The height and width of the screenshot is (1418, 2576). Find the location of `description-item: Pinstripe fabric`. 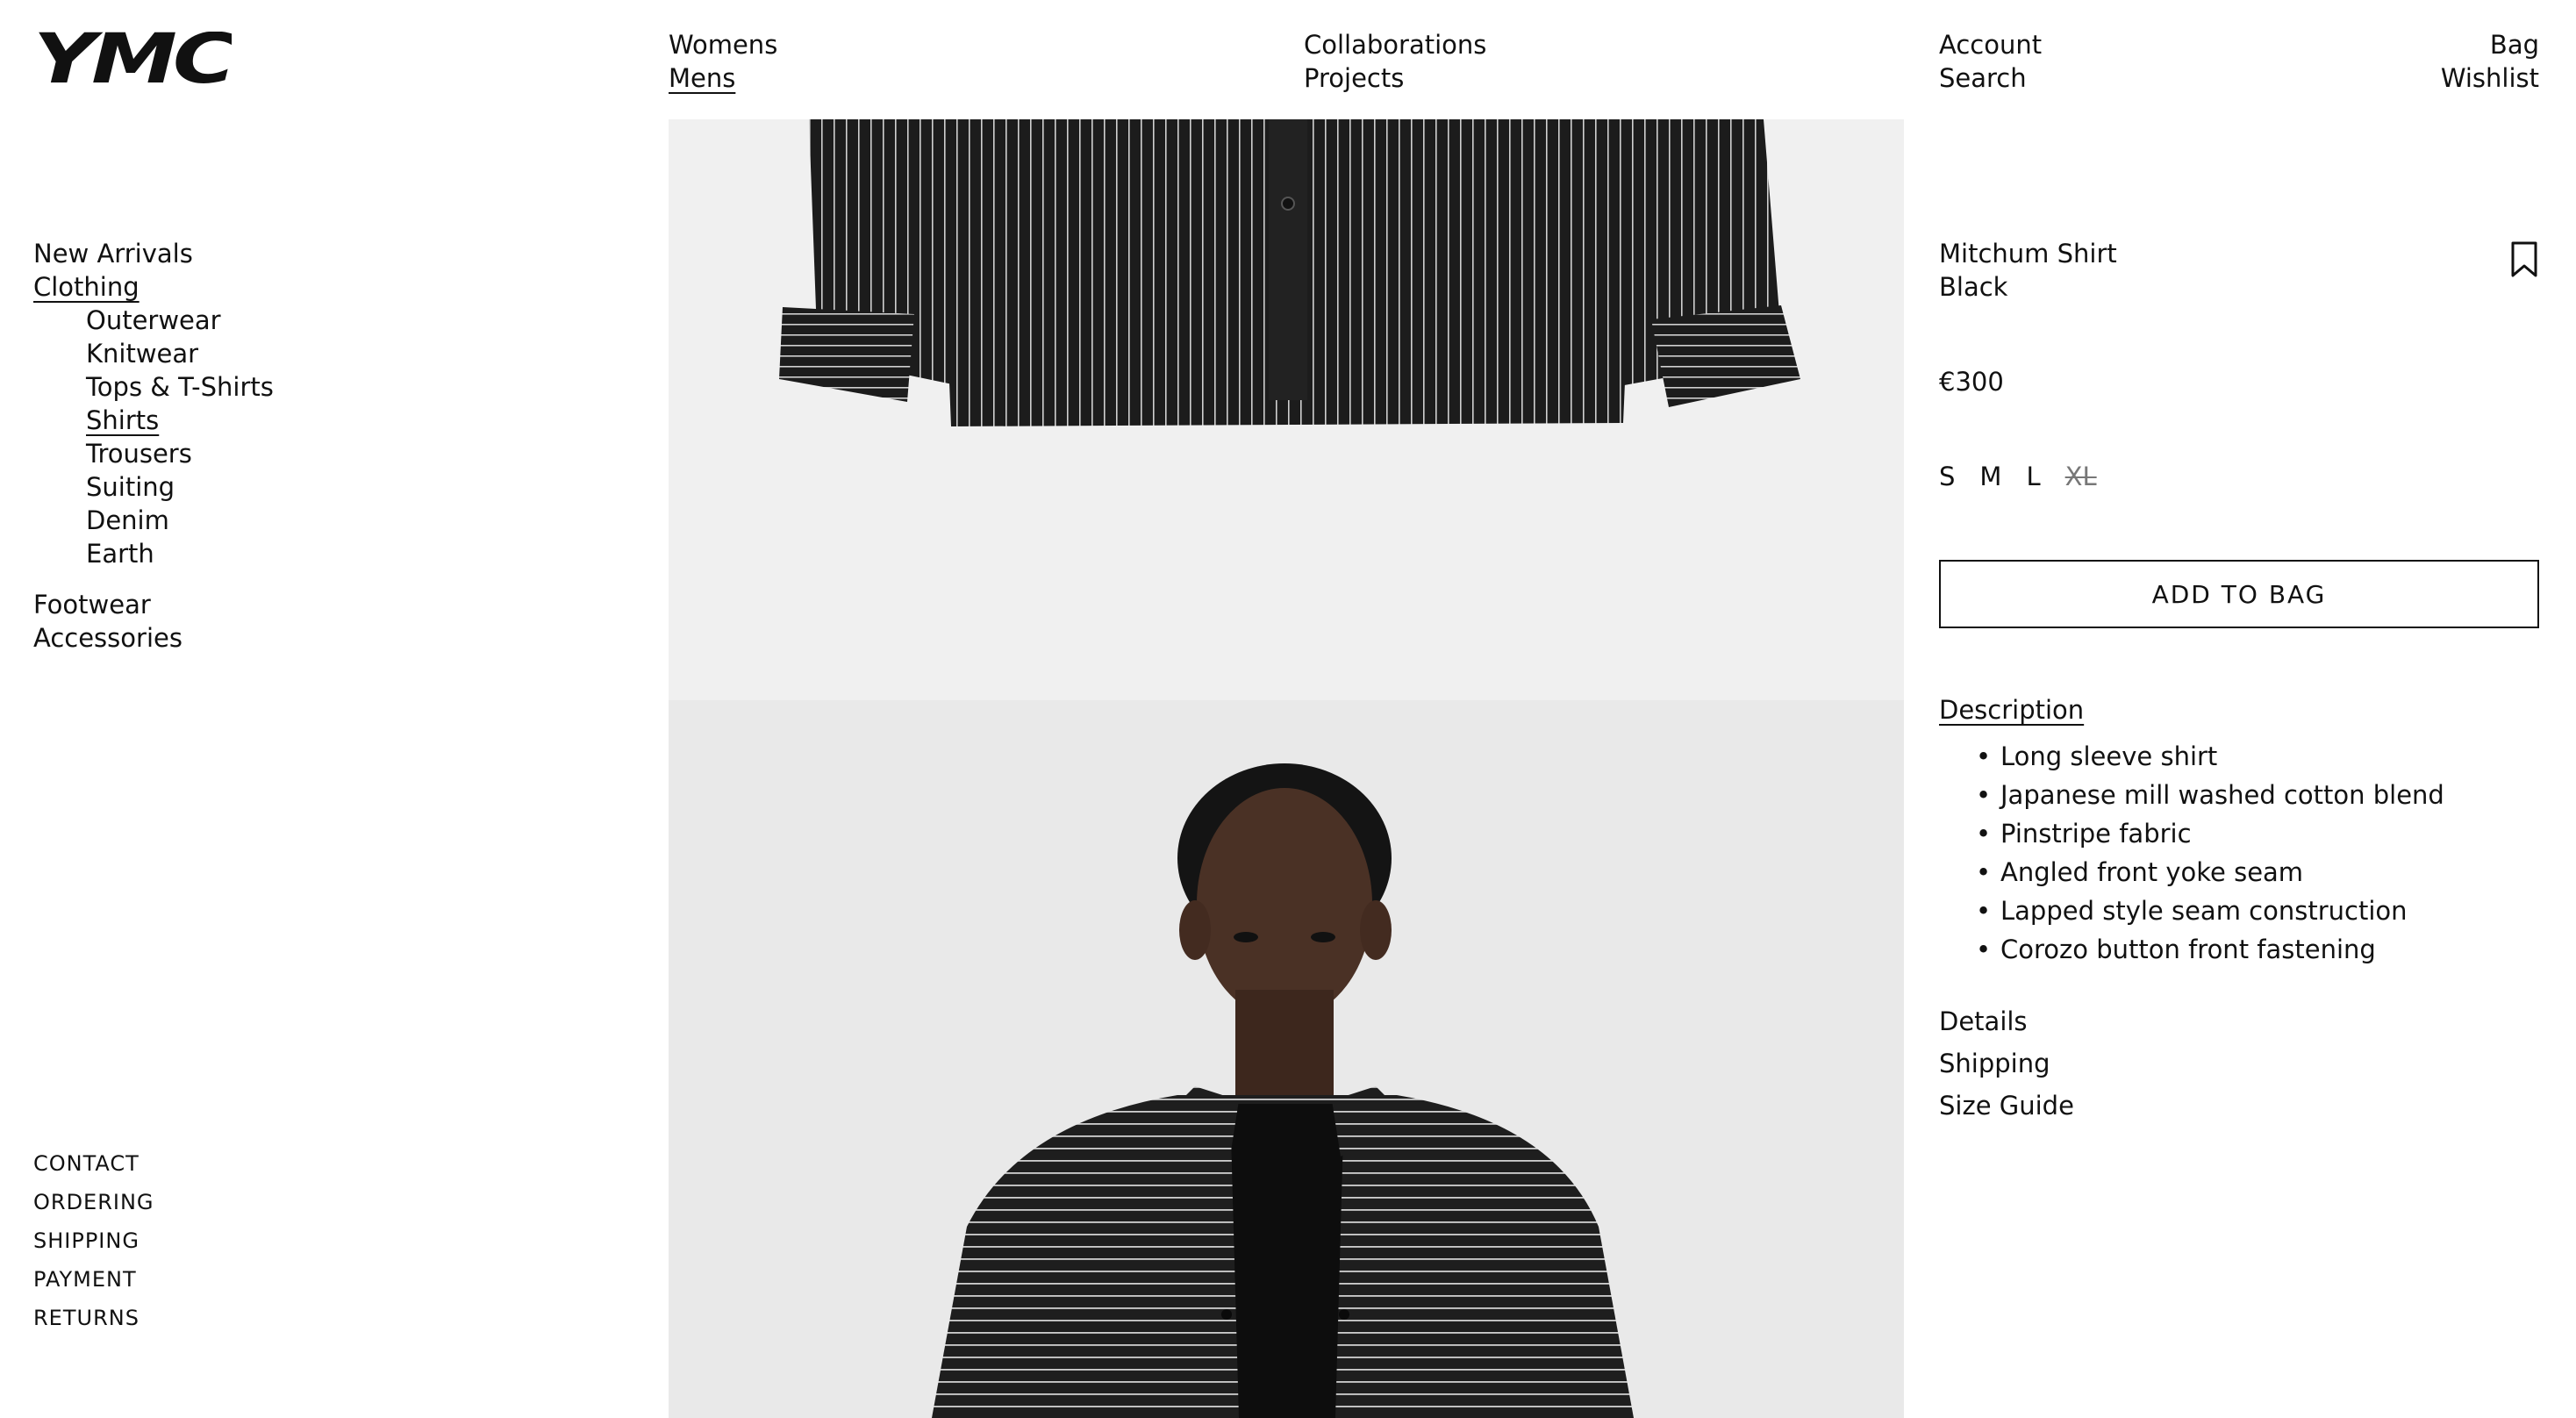

description-item: Pinstripe fabric is located at coordinates (2210, 833).